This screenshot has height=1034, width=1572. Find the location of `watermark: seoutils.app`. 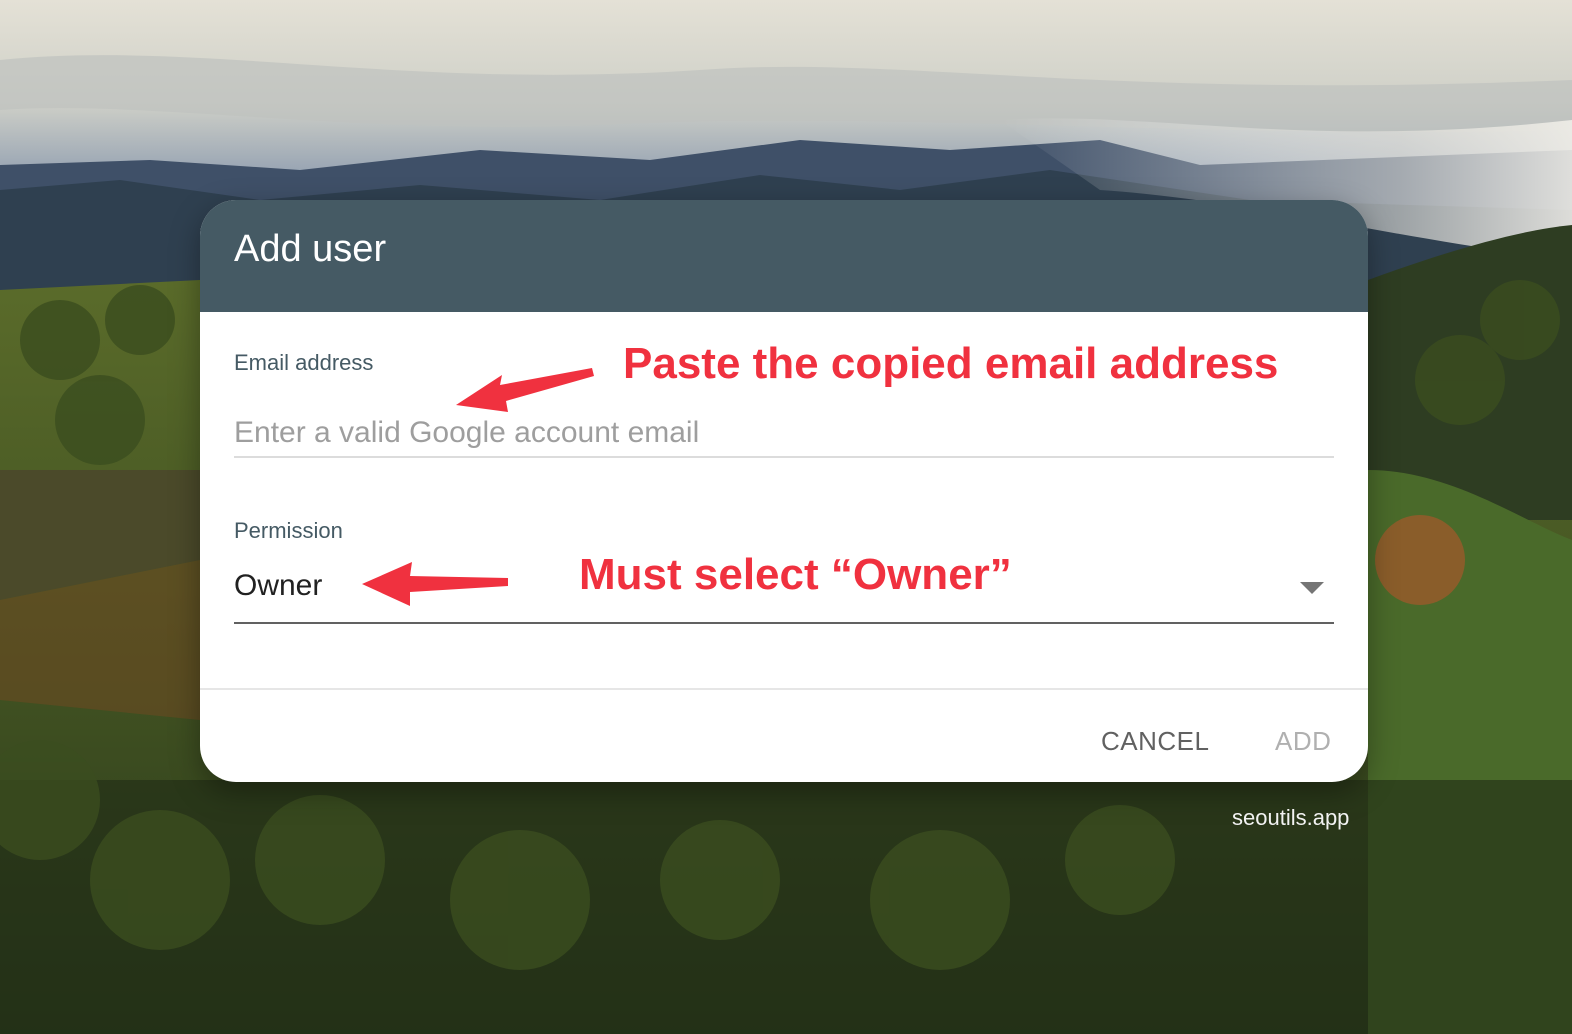

watermark: seoutils.app is located at coordinates (1291, 817).